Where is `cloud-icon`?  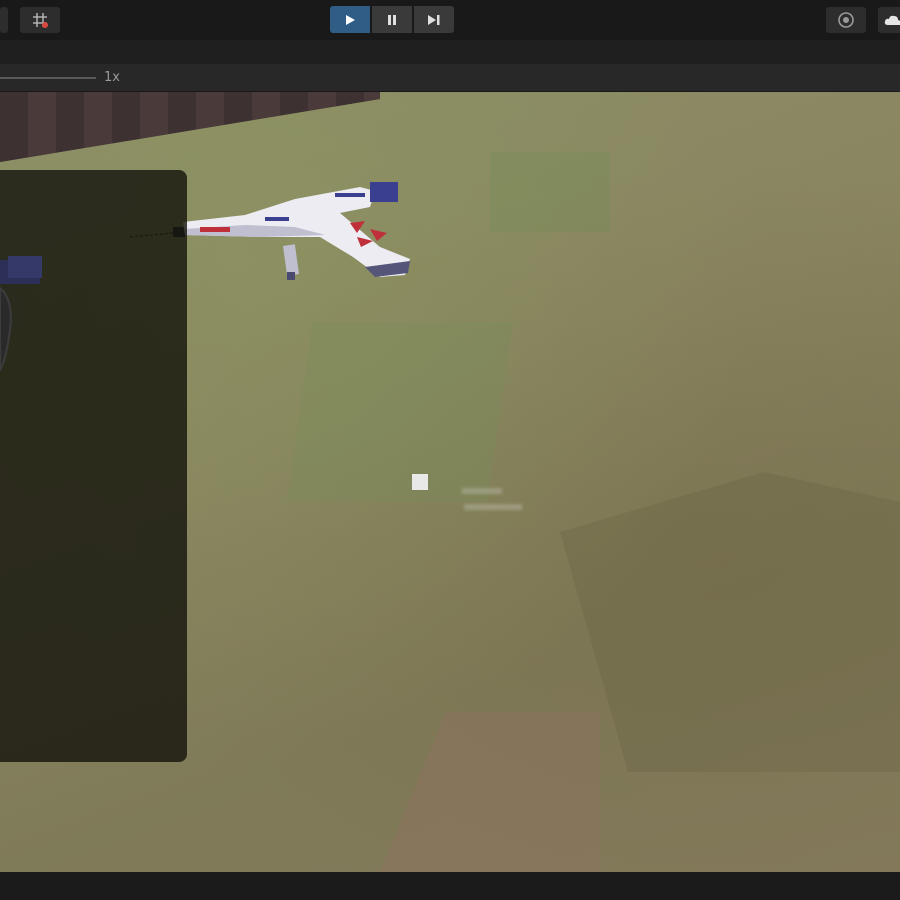
cloud-icon is located at coordinates (892, 20).